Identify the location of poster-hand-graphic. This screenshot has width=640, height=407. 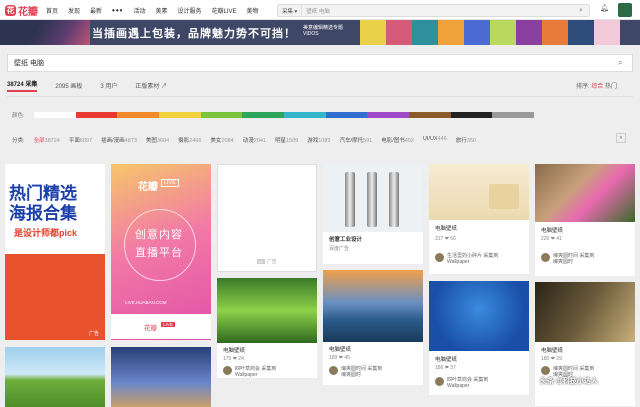
(55, 297).